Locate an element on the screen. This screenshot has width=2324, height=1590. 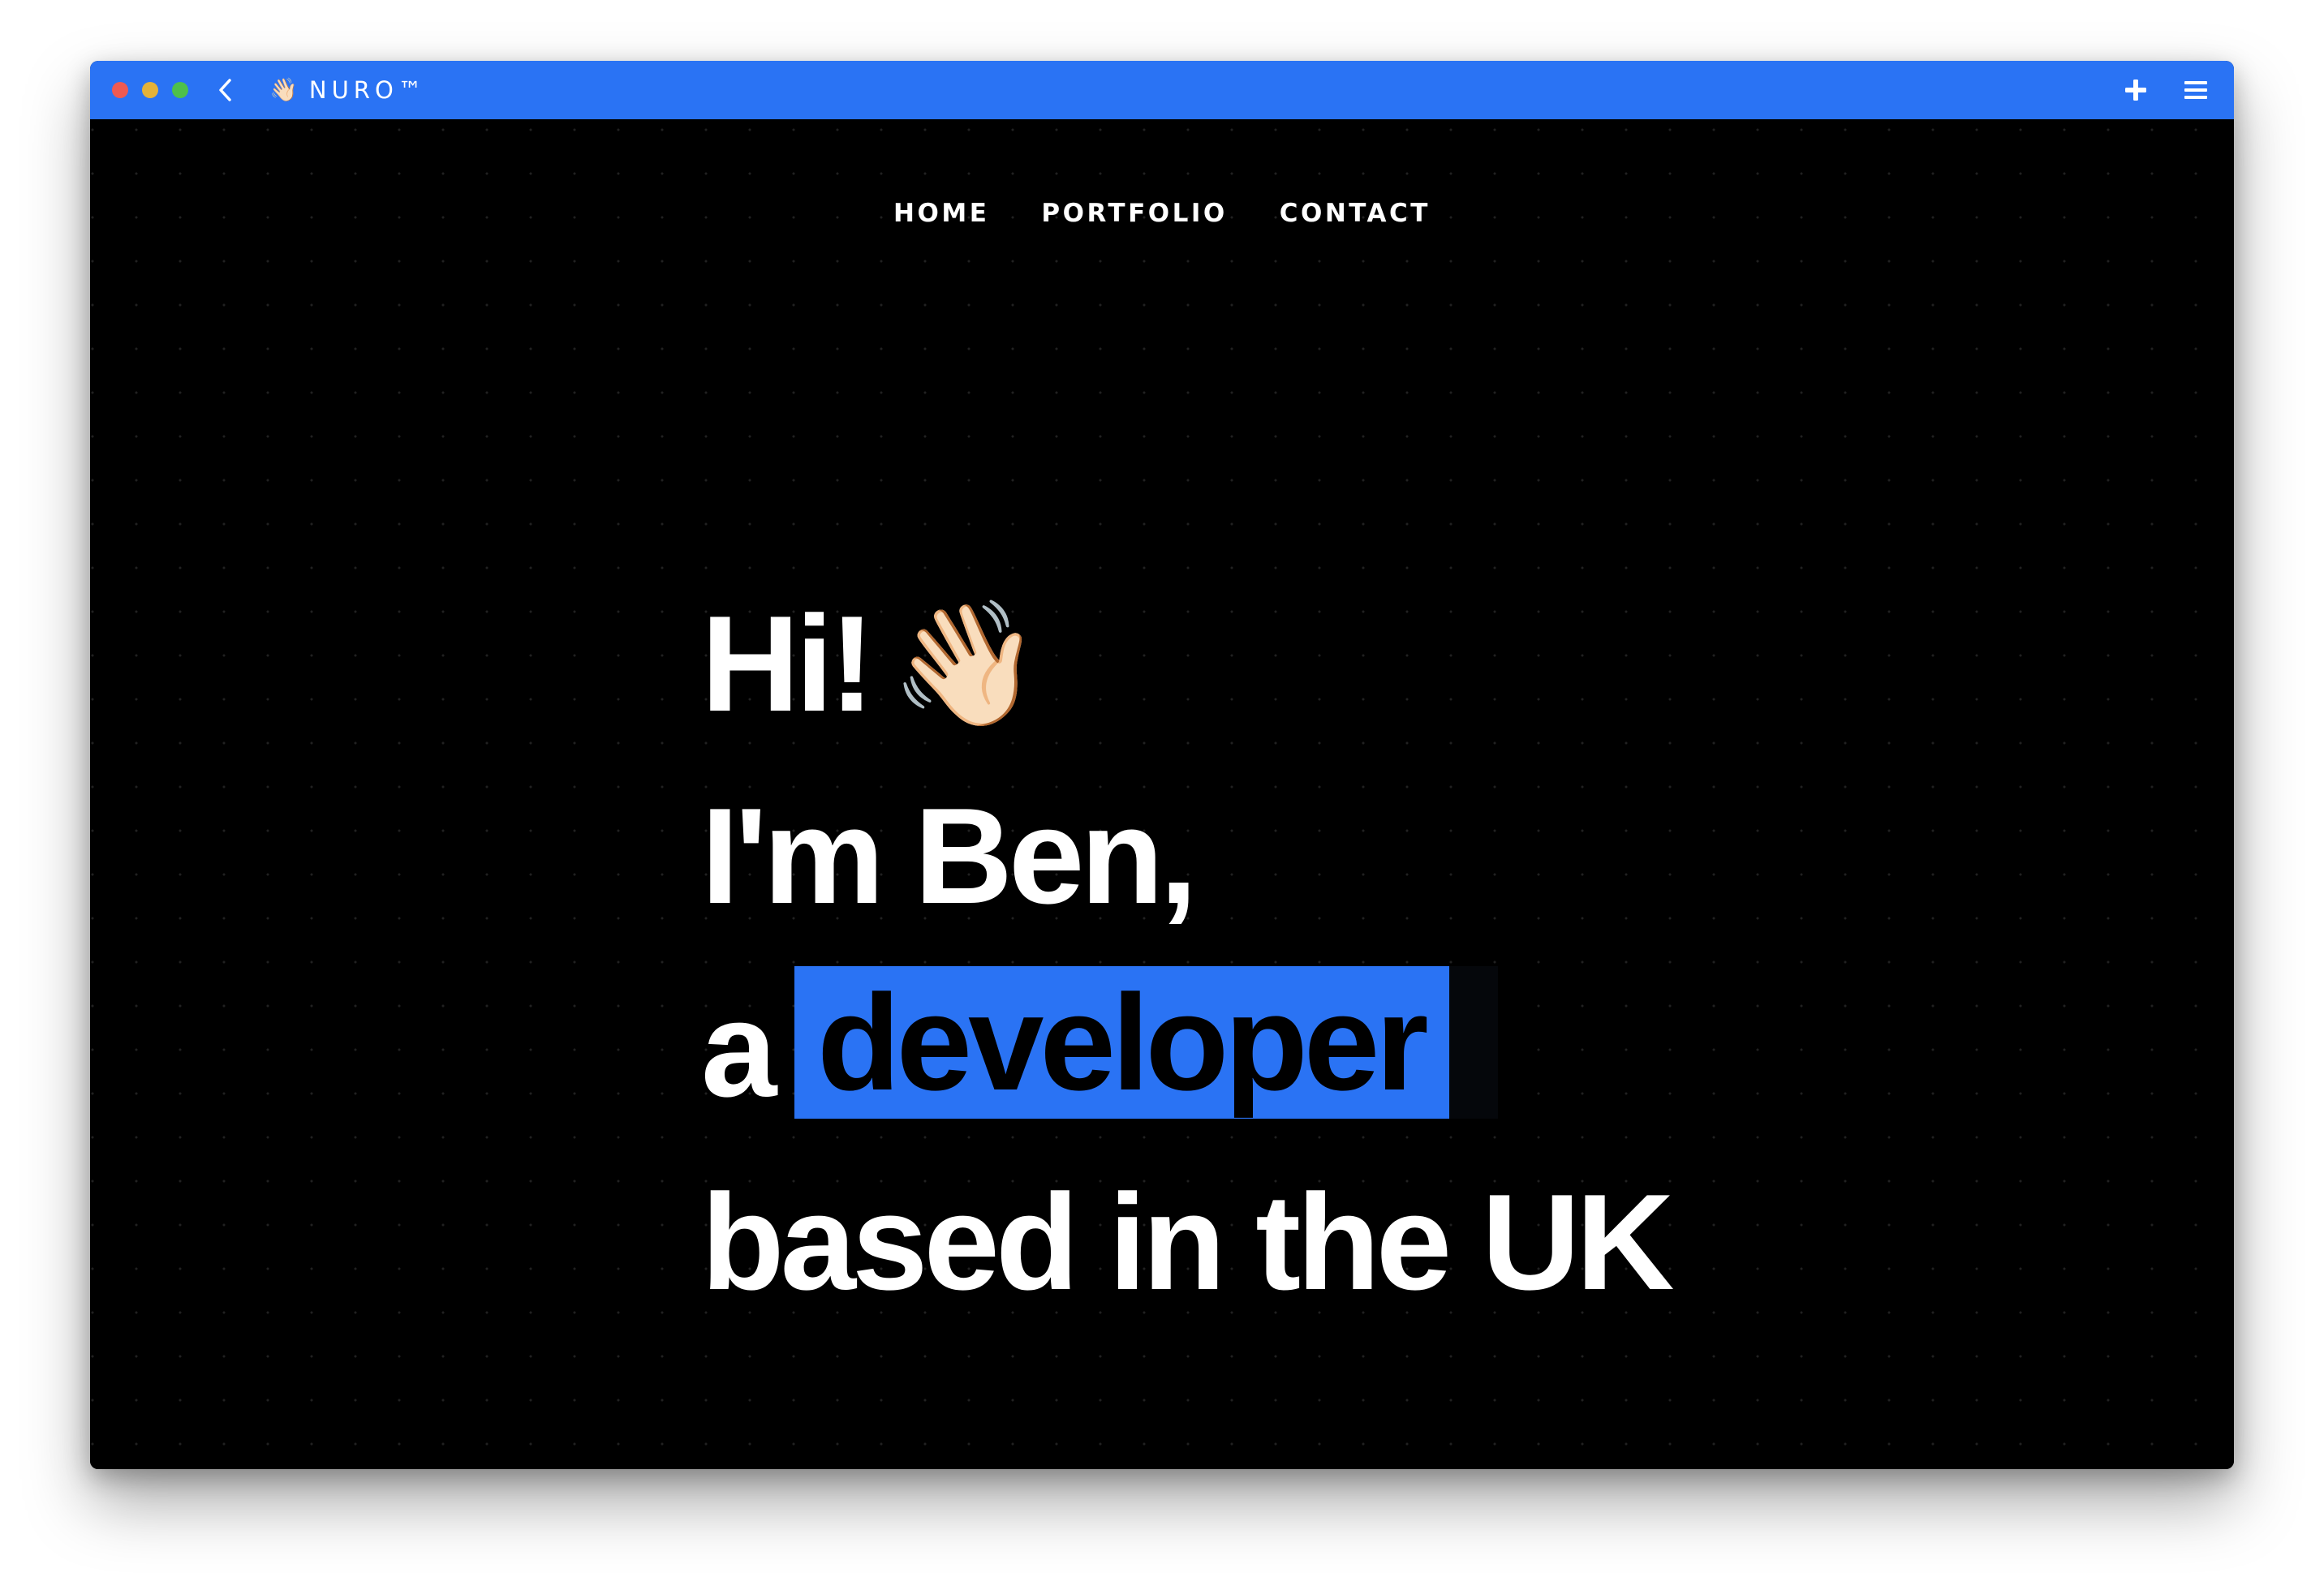
title-bar: 👋🏻 NURO™ is located at coordinates (1162, 90).